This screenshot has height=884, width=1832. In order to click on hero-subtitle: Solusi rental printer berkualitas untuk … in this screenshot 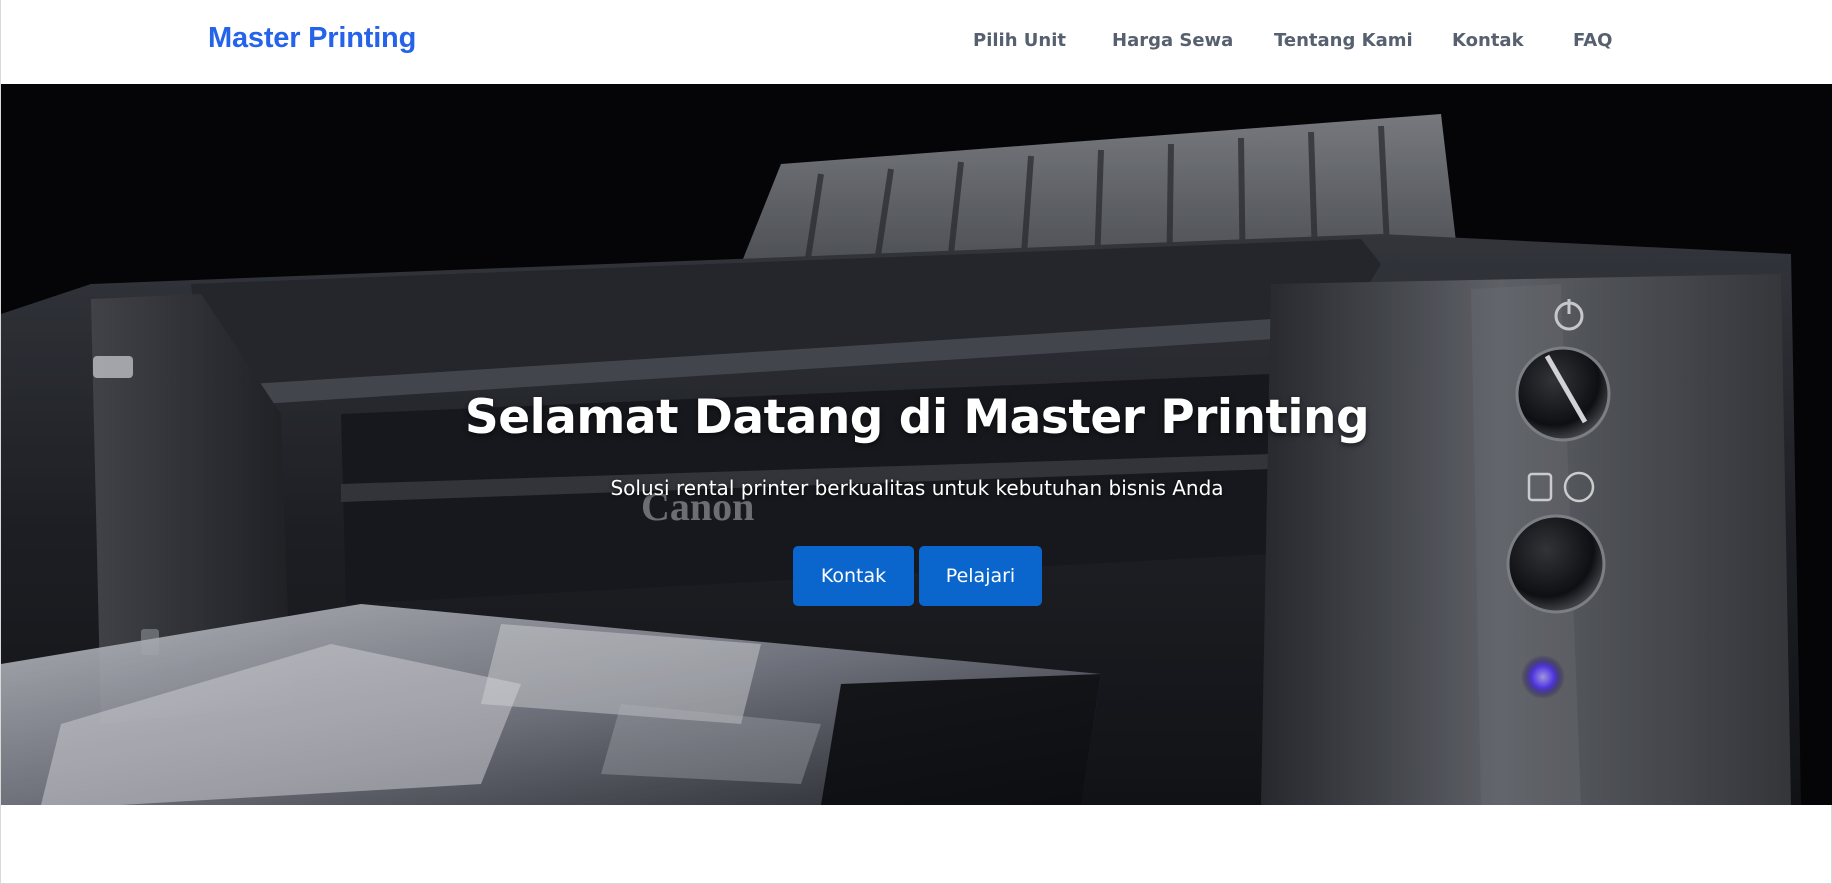, I will do `click(917, 488)`.